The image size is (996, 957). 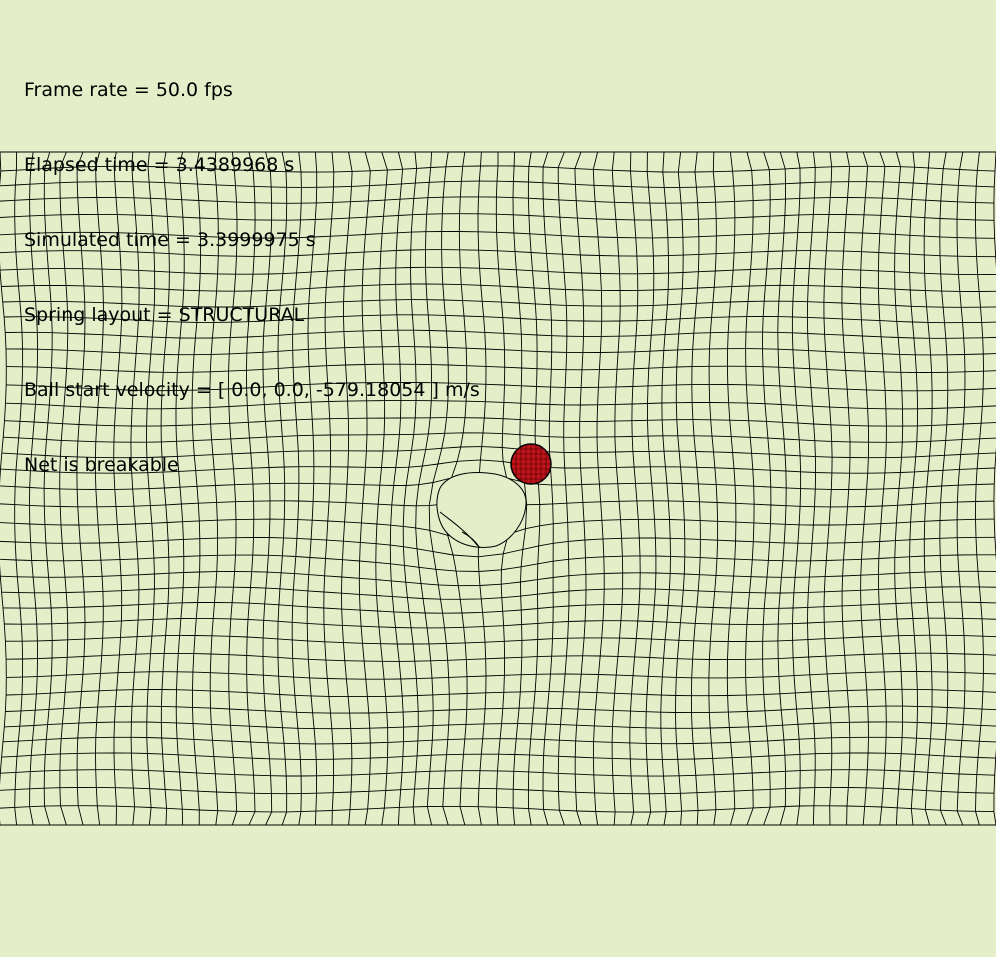 What do you see at coordinates (159, 165) in the screenshot?
I see `hud-elapsed-time: Elapsed time = 3.4389968 s` at bounding box center [159, 165].